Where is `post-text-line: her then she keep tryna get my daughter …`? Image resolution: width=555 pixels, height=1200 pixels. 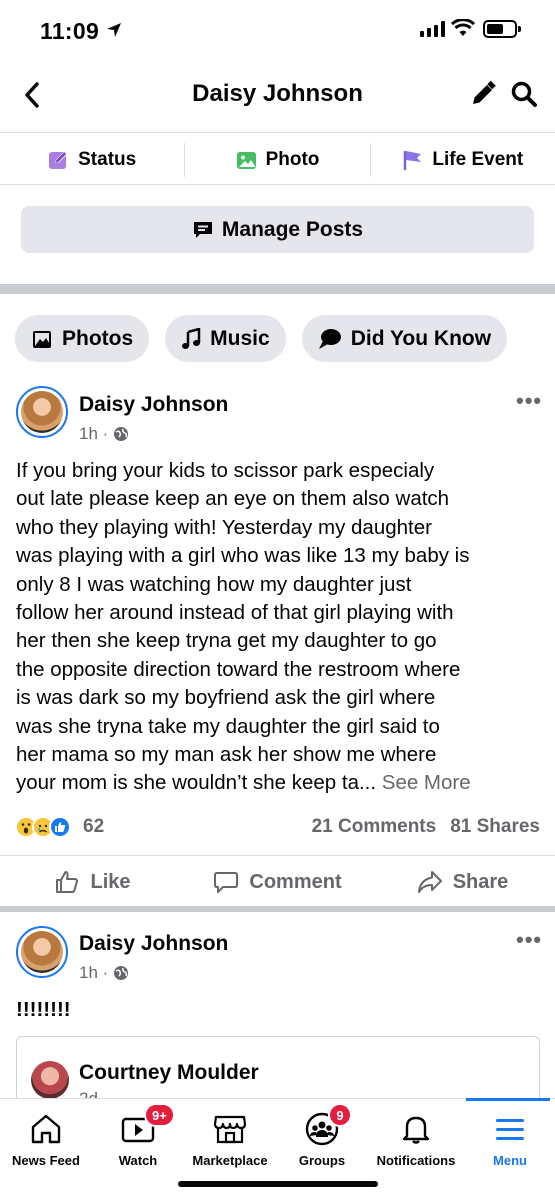
post-text-line: her then she keep tryna get my daughter … is located at coordinates (226, 641).